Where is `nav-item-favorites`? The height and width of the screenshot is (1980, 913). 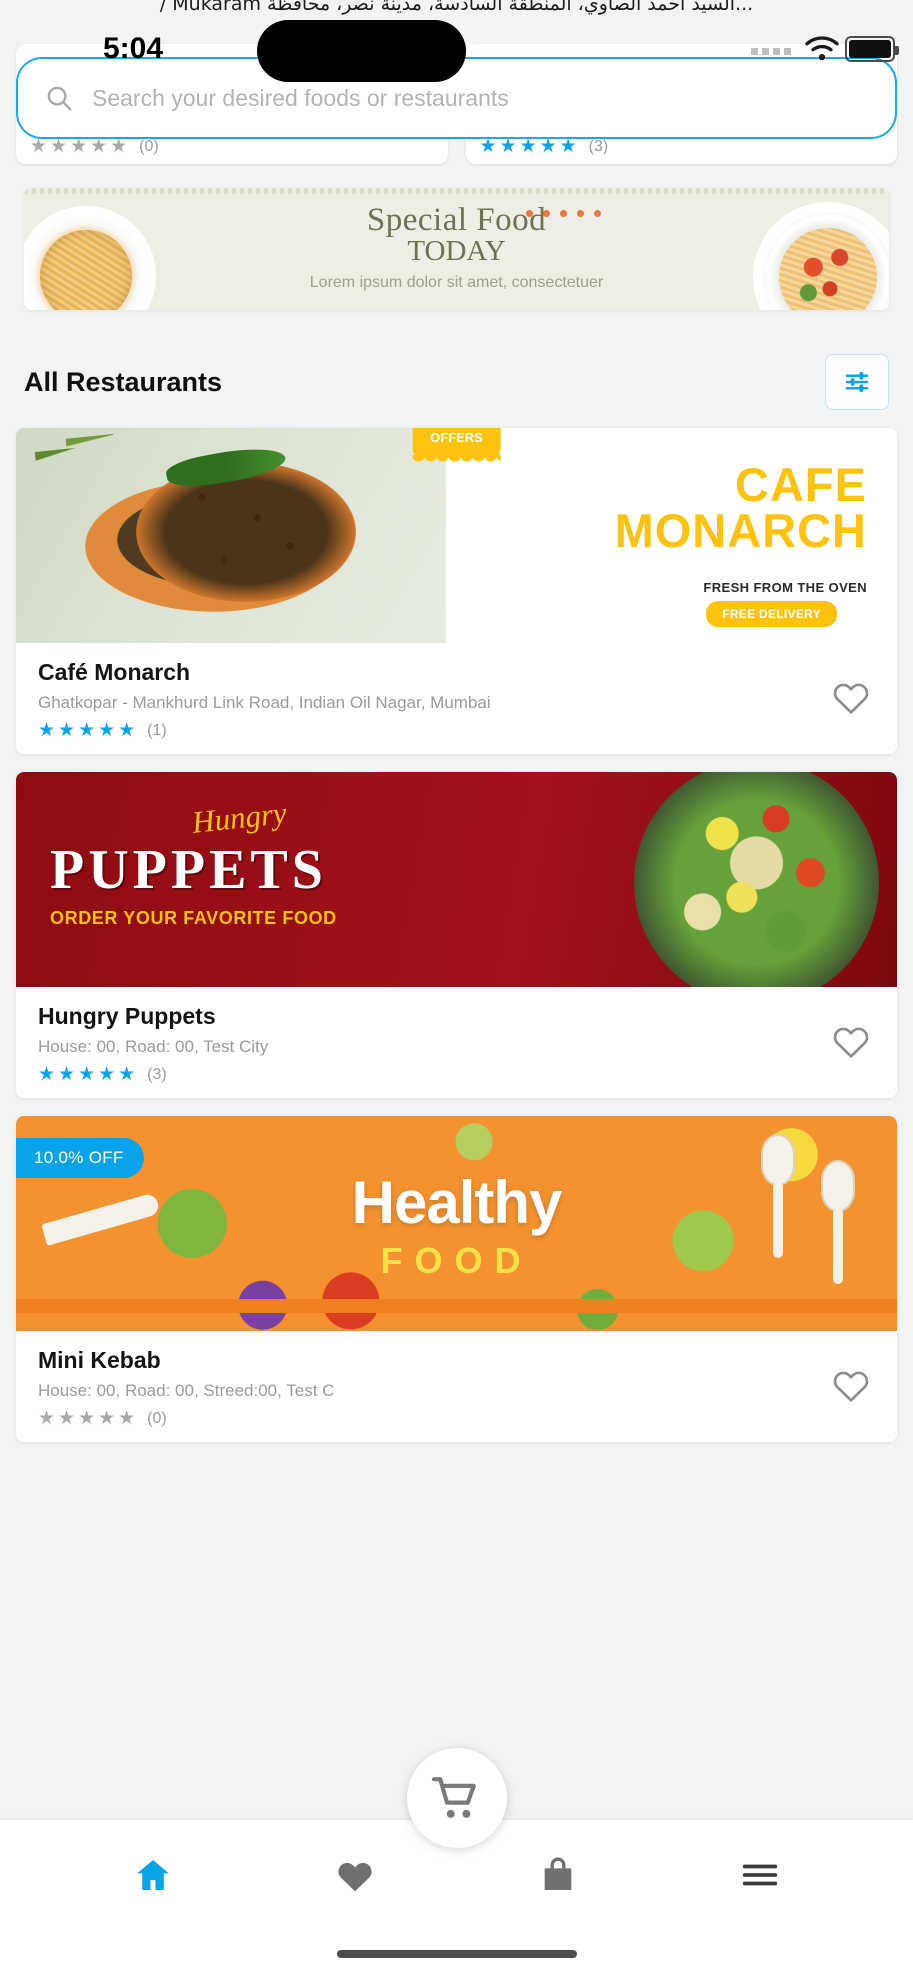
nav-item-favorites is located at coordinates (355, 1875).